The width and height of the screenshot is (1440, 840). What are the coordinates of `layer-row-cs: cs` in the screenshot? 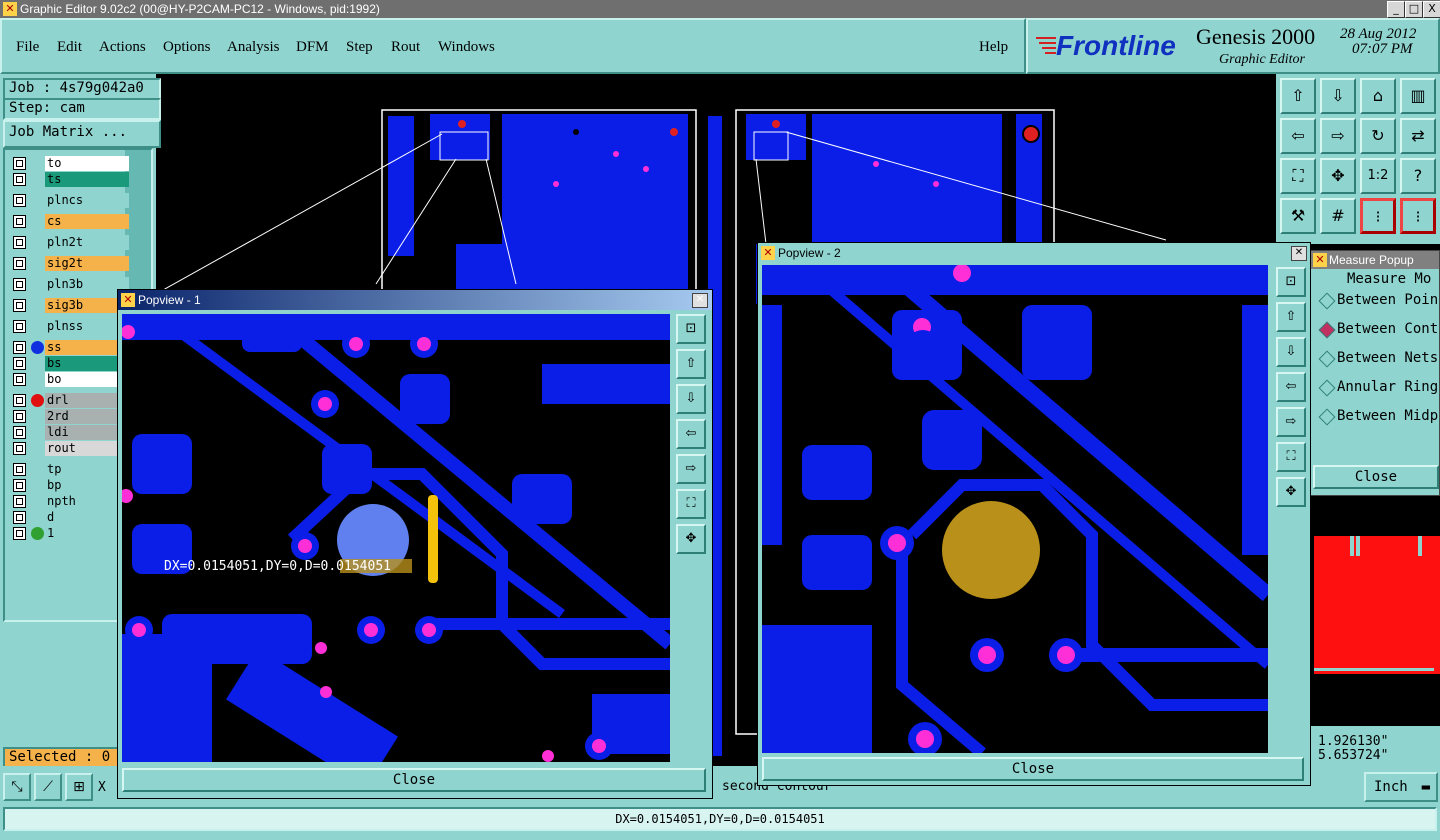 It's located at (71, 221).